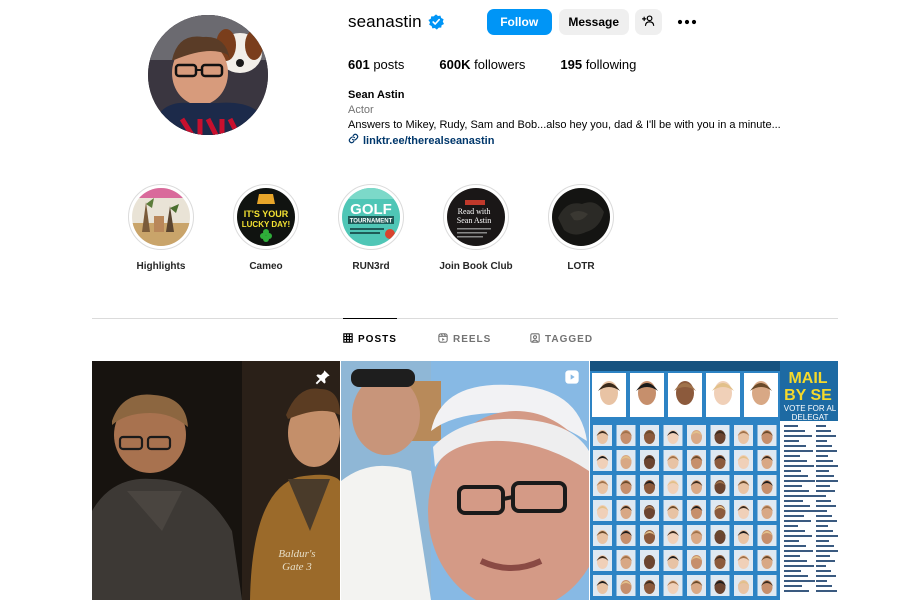 The image size is (900, 600). I want to click on posts-count: 601, so click(359, 64).